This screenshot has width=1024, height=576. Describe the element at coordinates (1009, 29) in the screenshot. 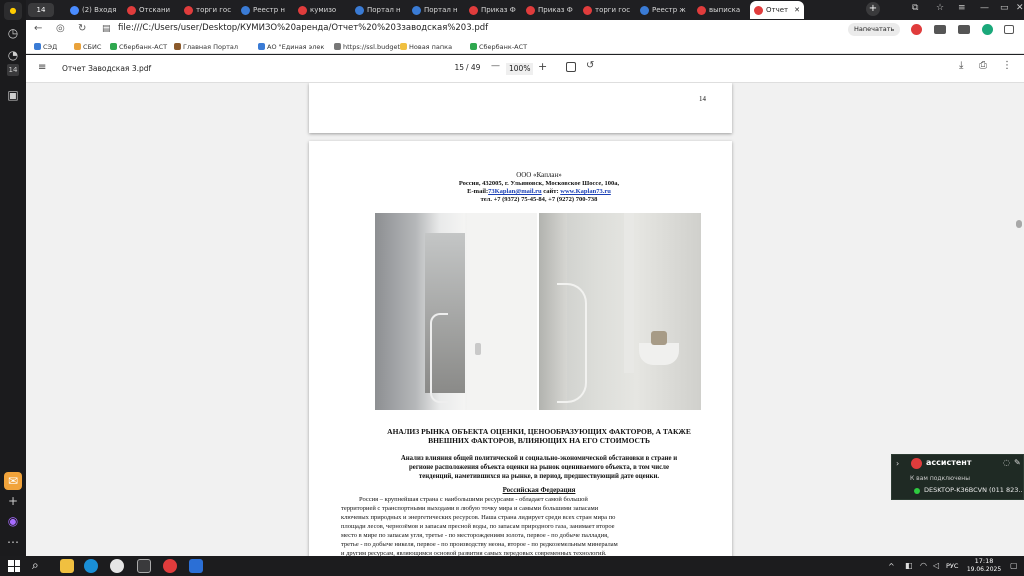

I see `wallet-icon` at that location.